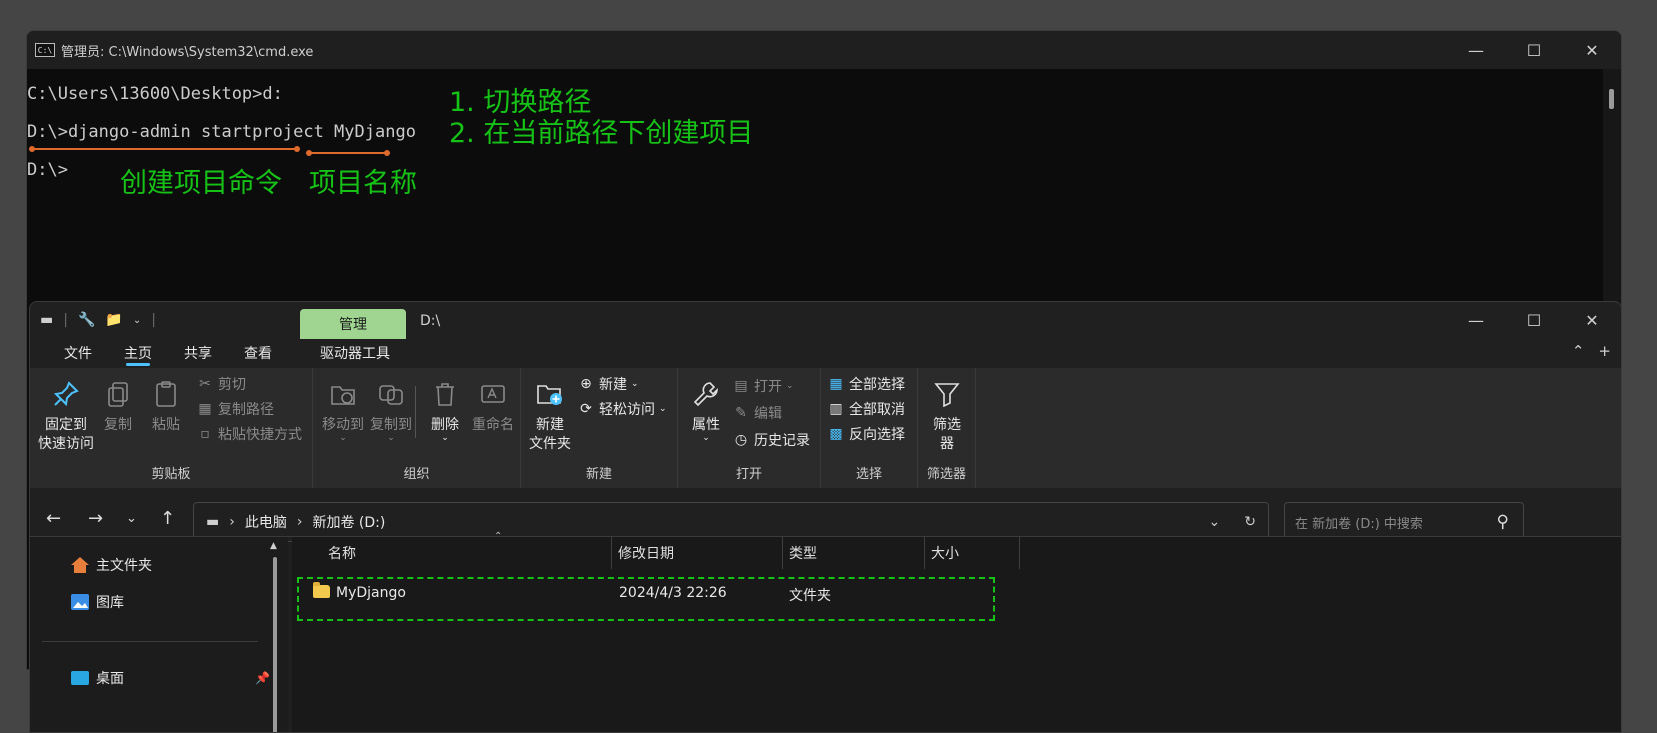  Describe the element at coordinates (445, 409) in the screenshot. I see `delete-button: 删除 ⌄` at that location.